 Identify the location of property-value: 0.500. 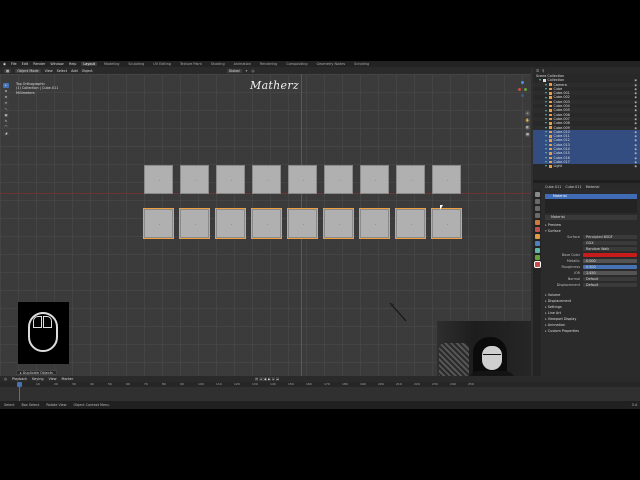
(610, 267).